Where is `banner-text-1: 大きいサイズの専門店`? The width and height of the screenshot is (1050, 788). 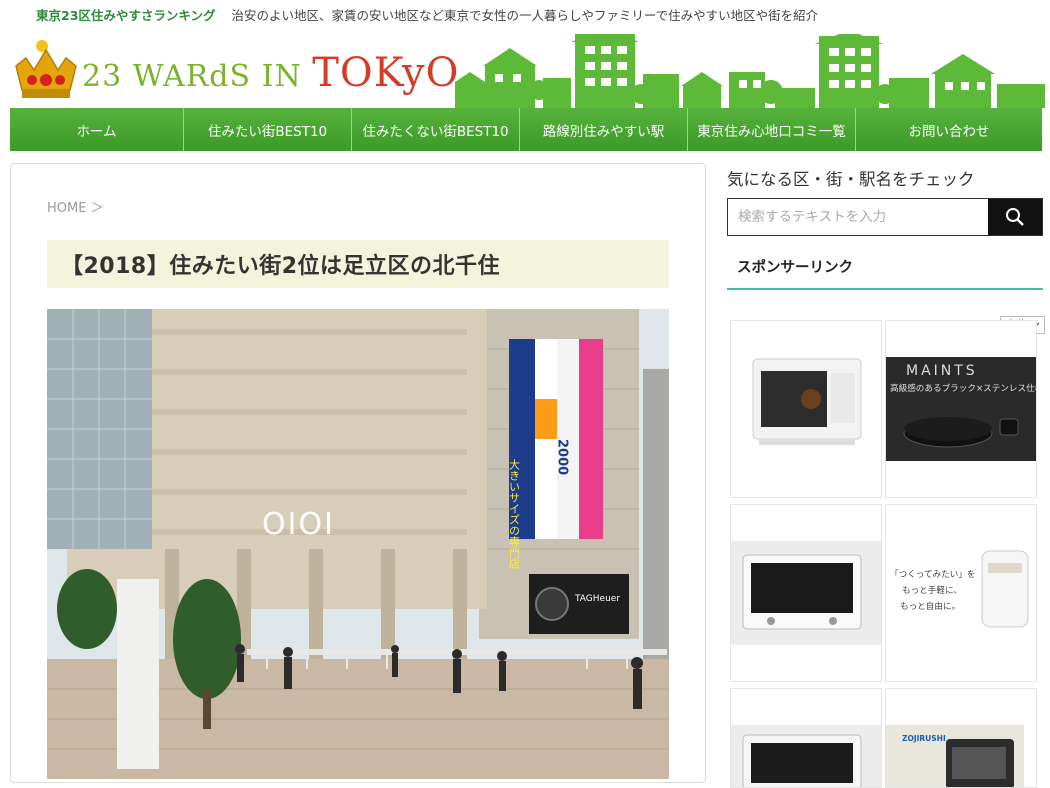 banner-text-1: 大きいサイズの専門店 is located at coordinates (514, 513).